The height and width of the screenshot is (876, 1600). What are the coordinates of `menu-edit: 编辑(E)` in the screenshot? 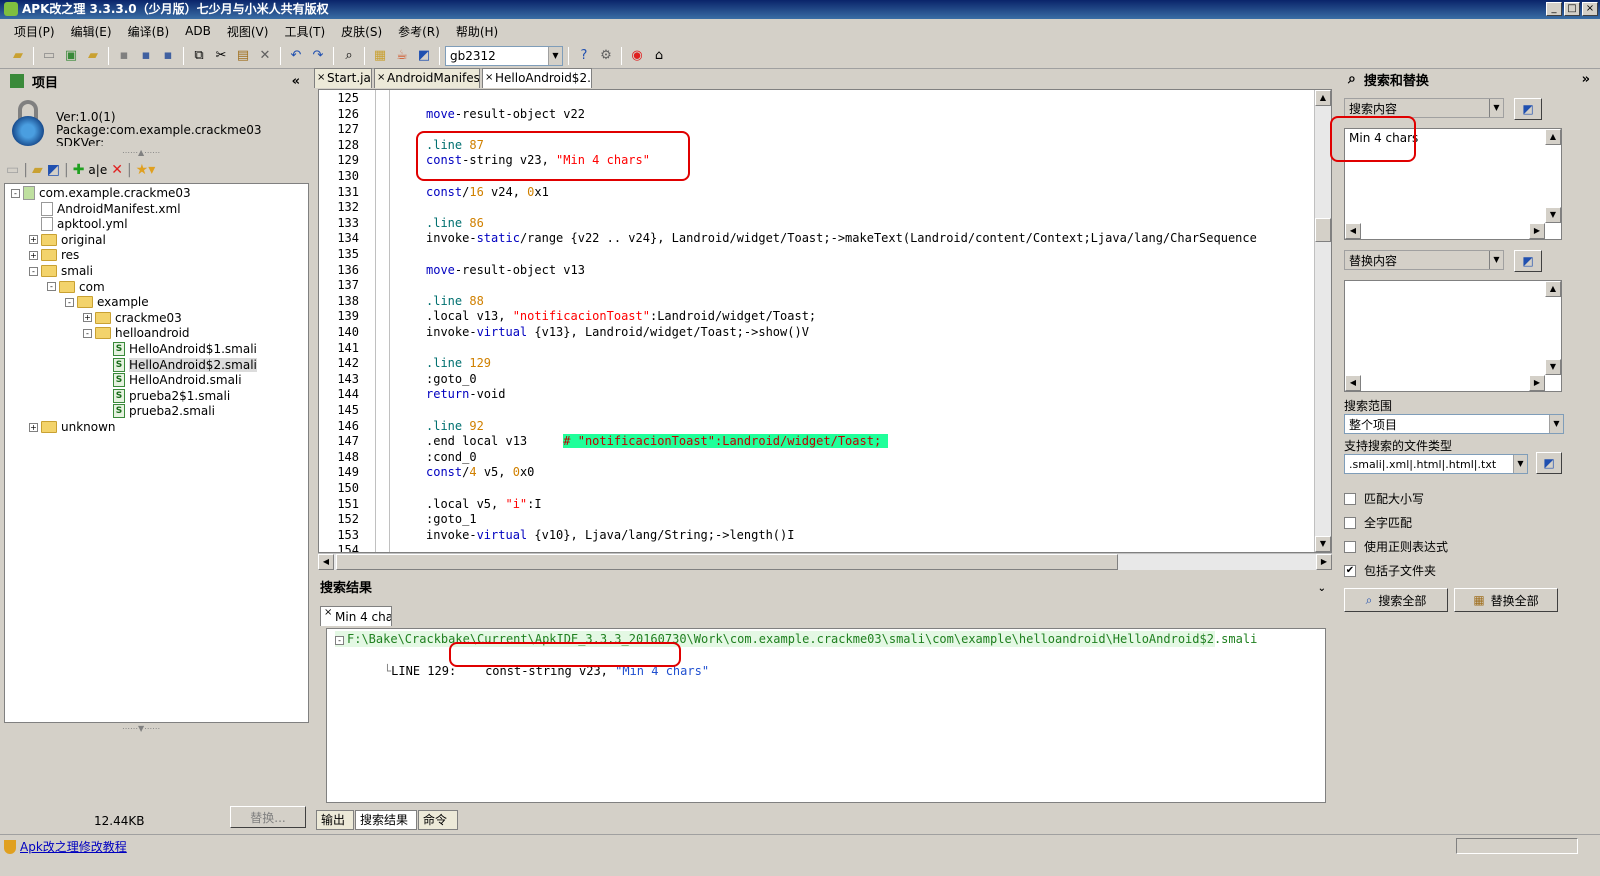 It's located at (91, 31).